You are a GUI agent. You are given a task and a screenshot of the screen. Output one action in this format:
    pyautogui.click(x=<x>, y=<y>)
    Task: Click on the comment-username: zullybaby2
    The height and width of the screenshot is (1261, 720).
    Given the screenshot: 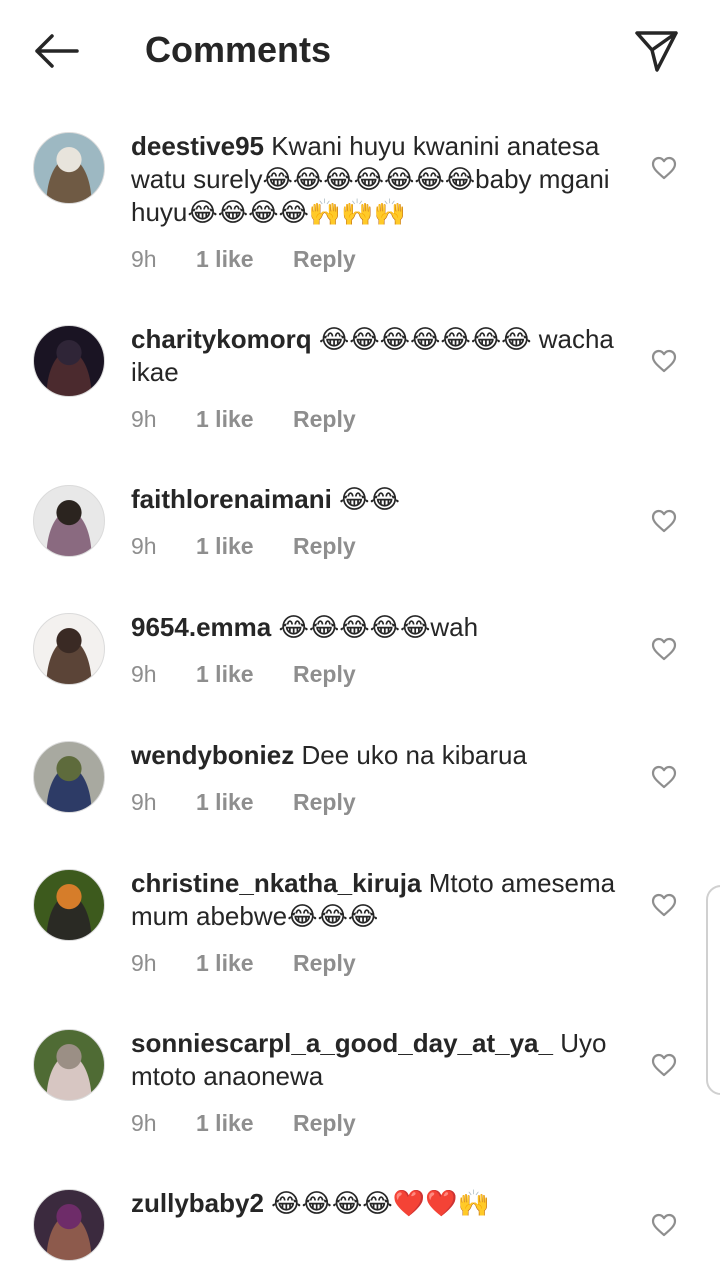 What is the action you would take?
    pyautogui.click(x=197, y=1203)
    